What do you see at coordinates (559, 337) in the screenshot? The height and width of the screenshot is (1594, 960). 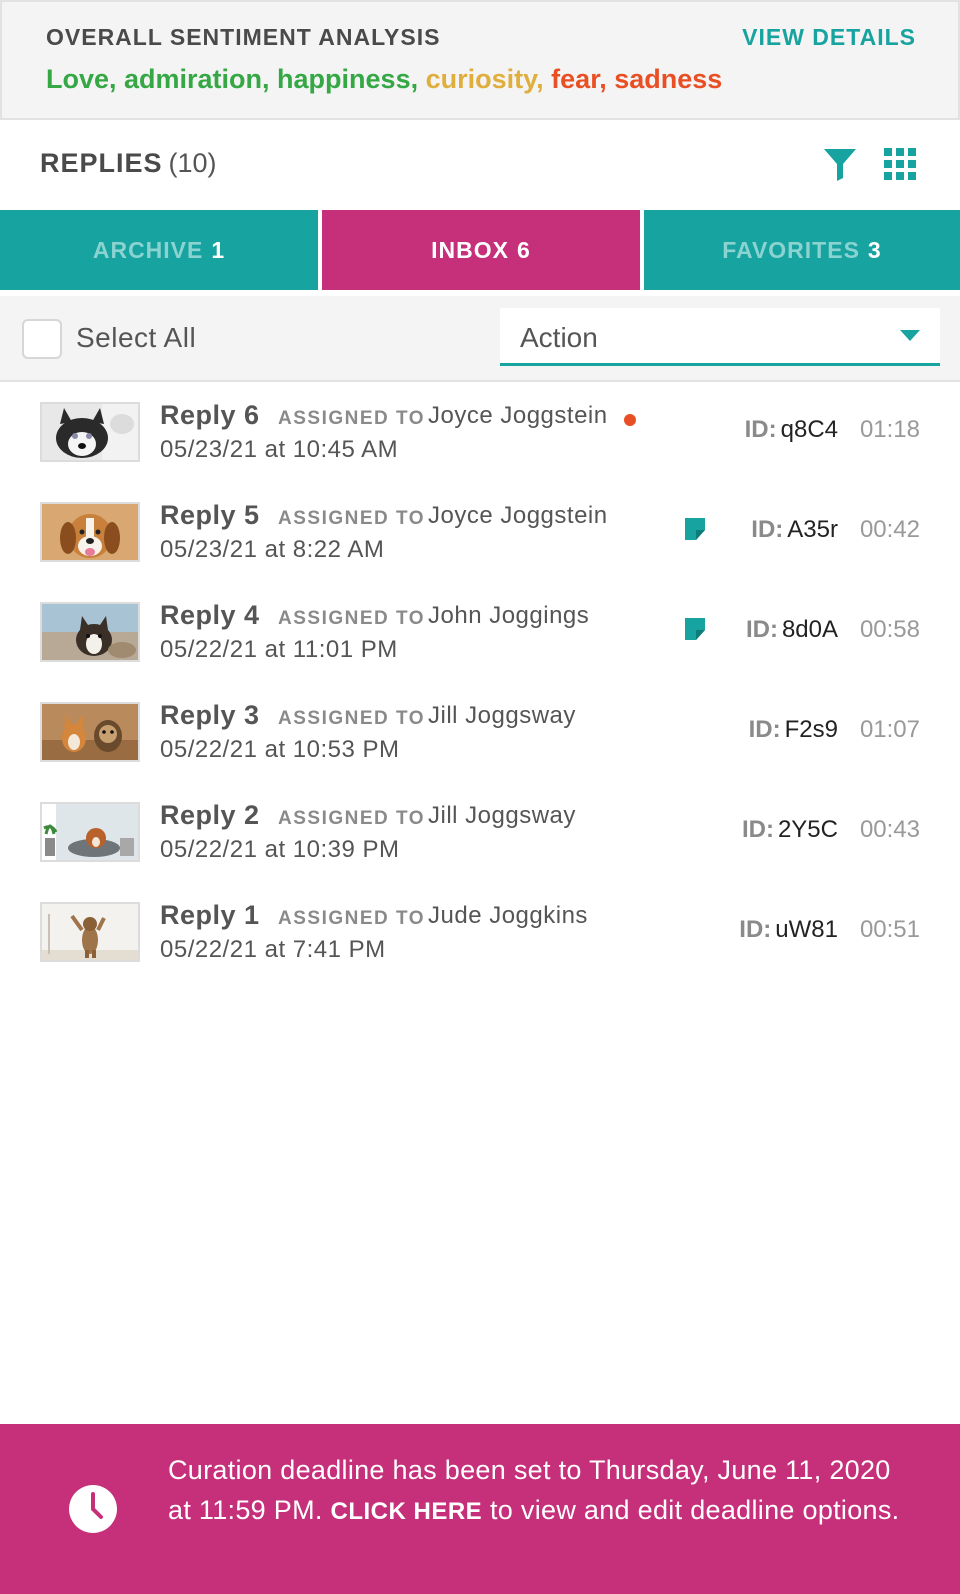 I see `action-dropdown-value: Action` at bounding box center [559, 337].